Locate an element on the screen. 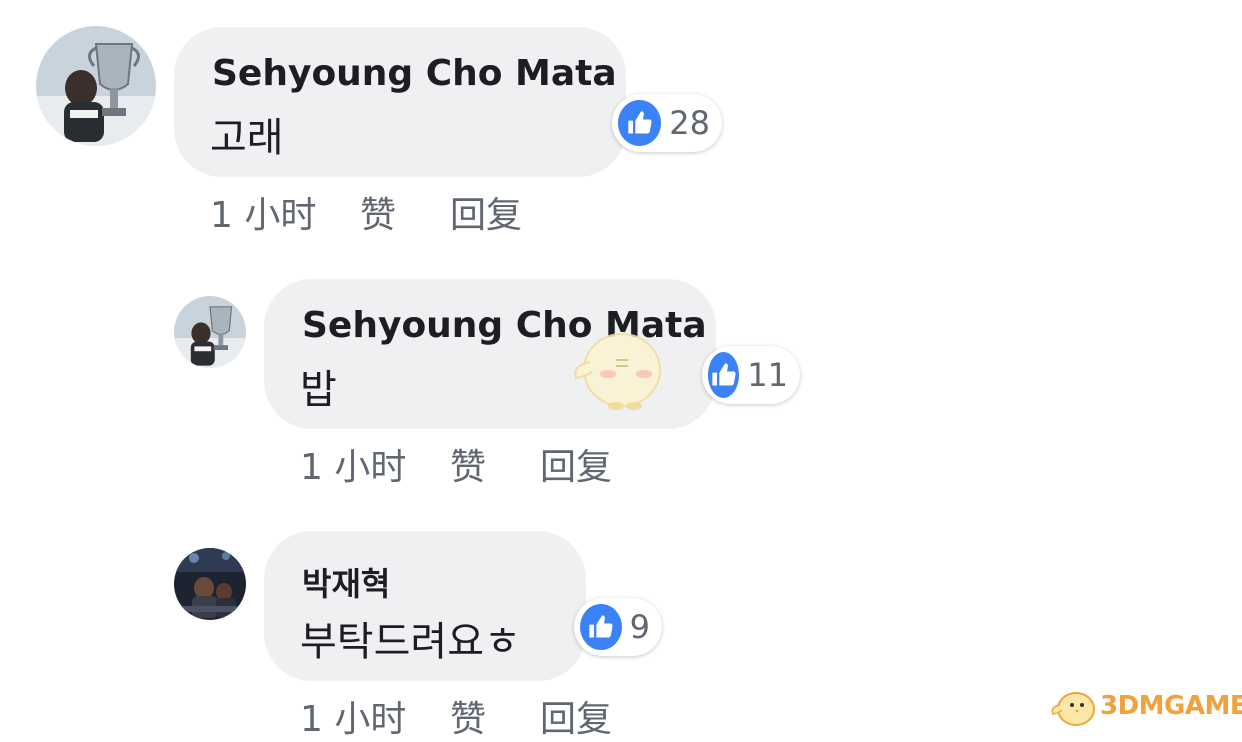 The image size is (1242, 742). reaction-summary: 28 is located at coordinates (667, 123).